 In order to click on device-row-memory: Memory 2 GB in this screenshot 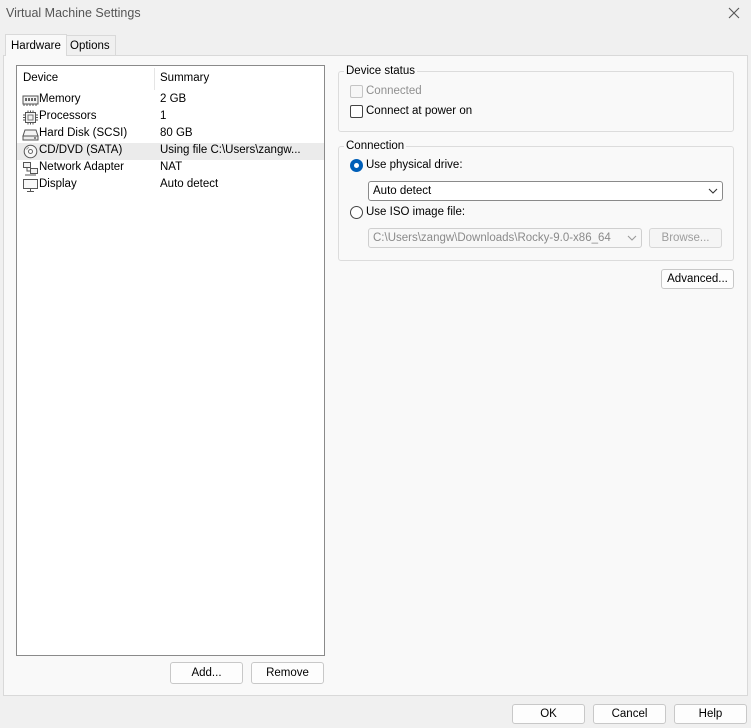, I will do `click(170, 100)`.